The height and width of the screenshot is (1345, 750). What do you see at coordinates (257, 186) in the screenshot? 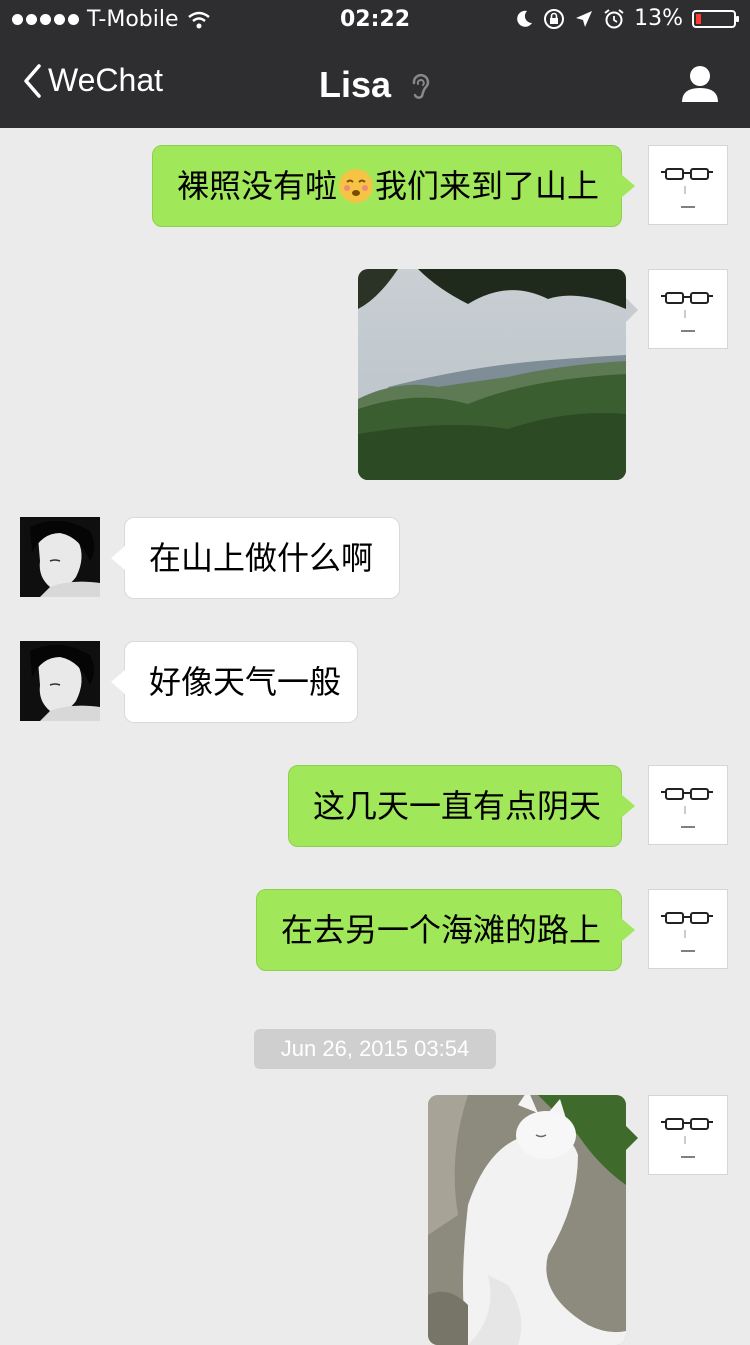
I see `message-text: 裸照没有啦` at bounding box center [257, 186].